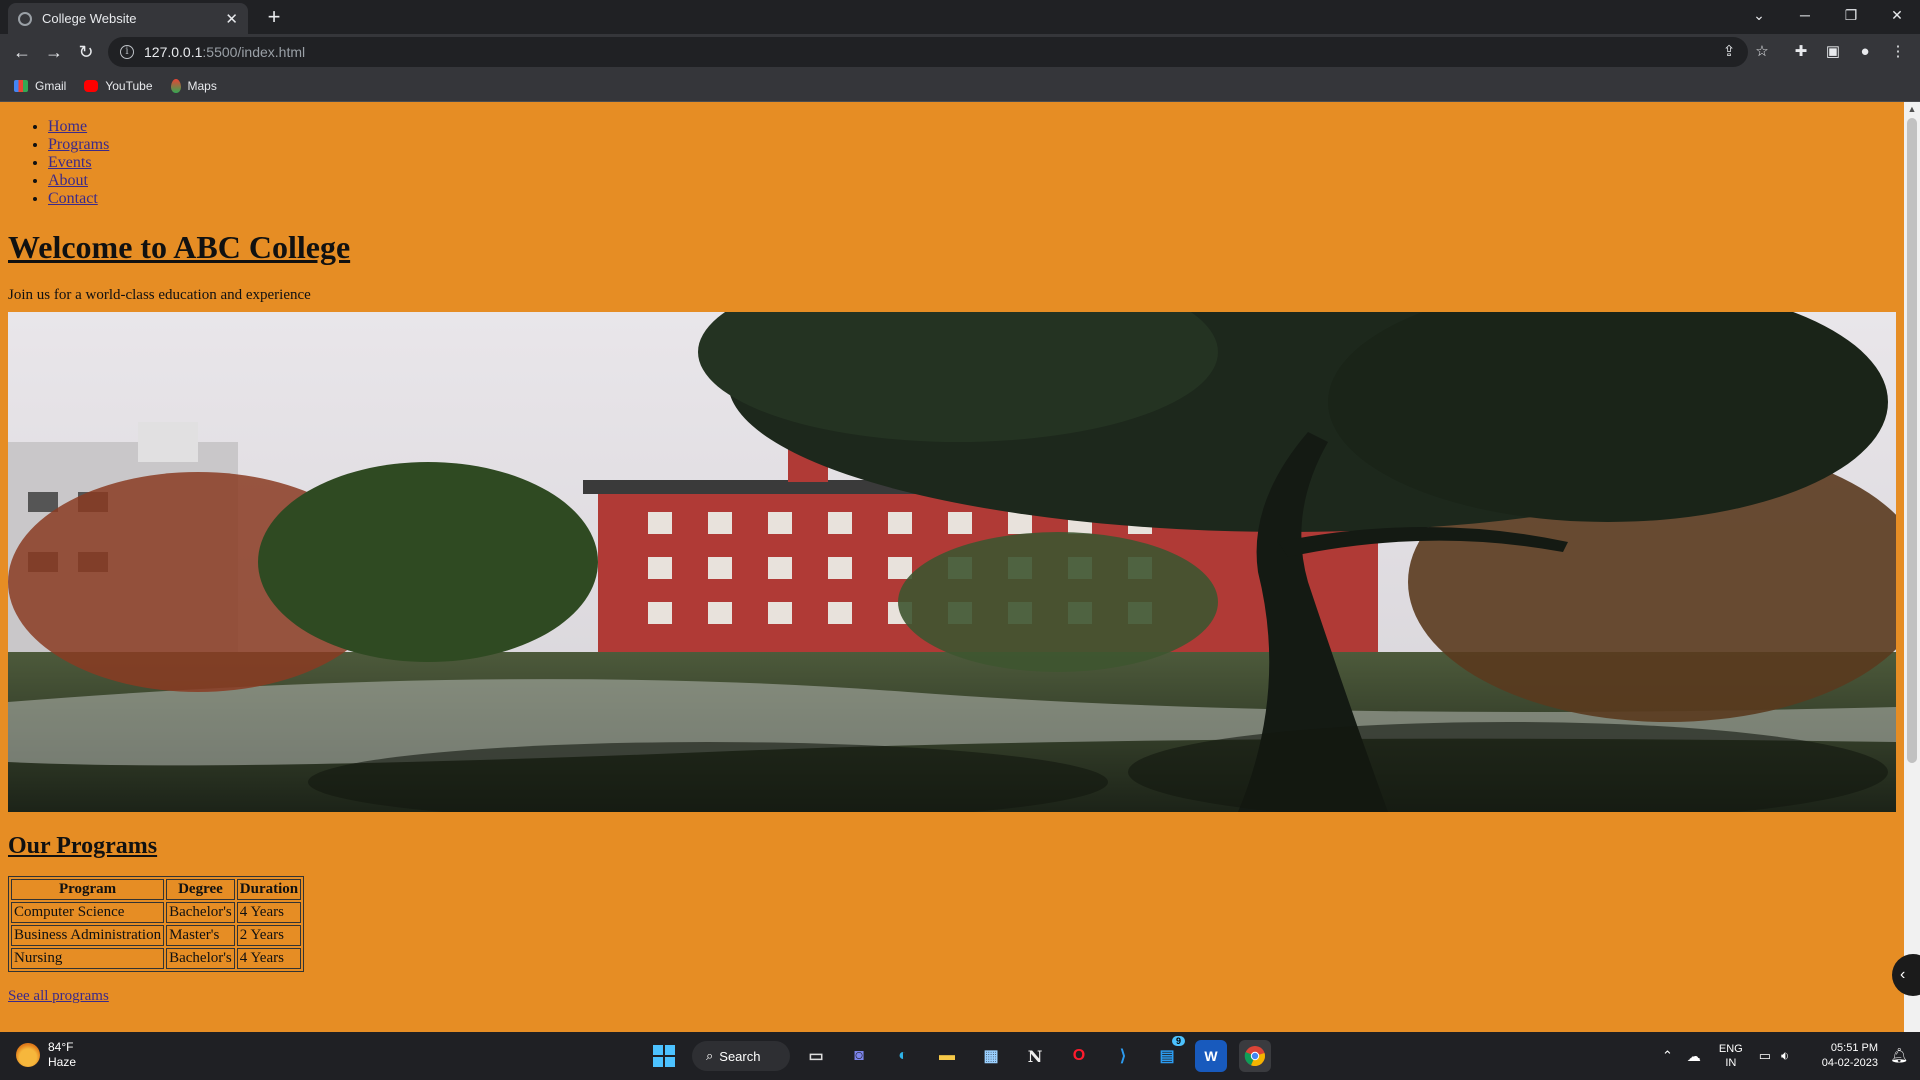  Describe the element at coordinates (68, 180) in the screenshot. I see `nav-link-about: About` at that location.